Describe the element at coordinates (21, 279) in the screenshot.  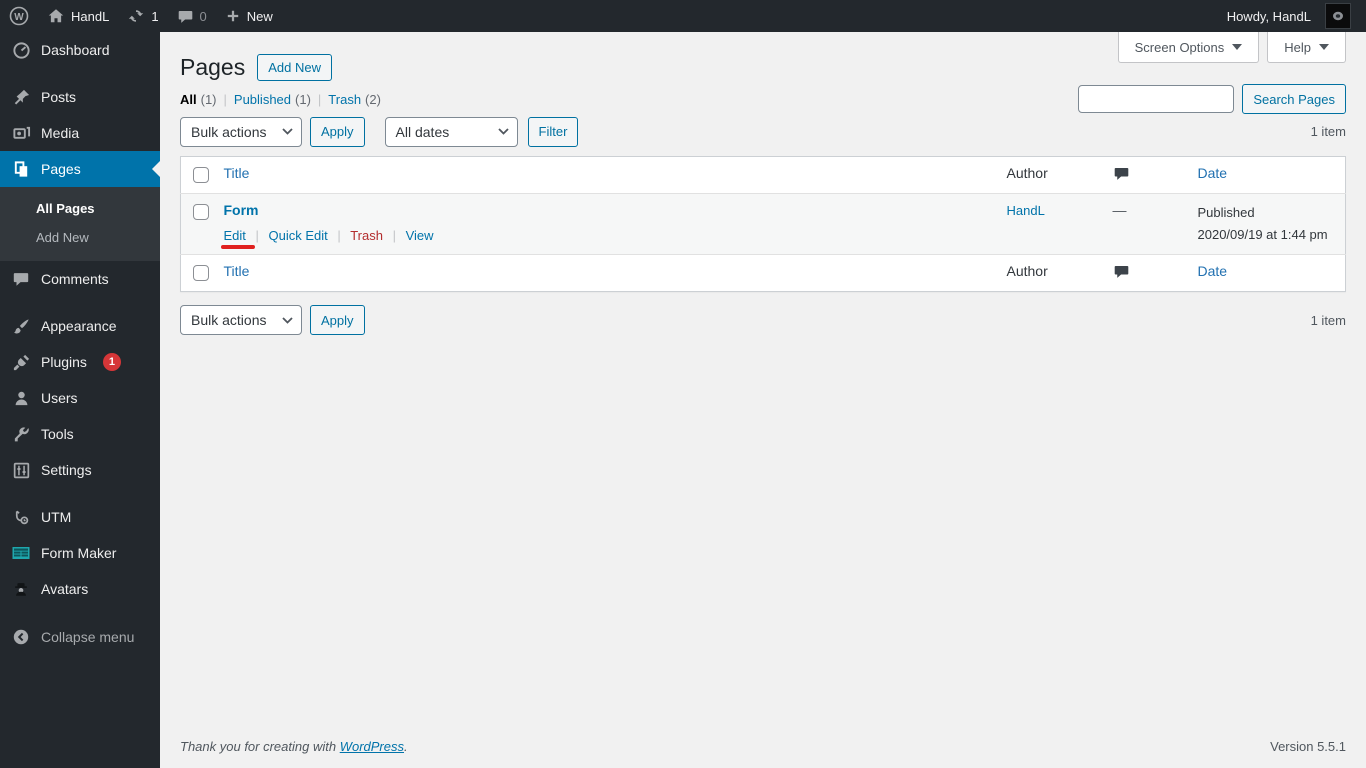
I see `comments-icon` at that location.